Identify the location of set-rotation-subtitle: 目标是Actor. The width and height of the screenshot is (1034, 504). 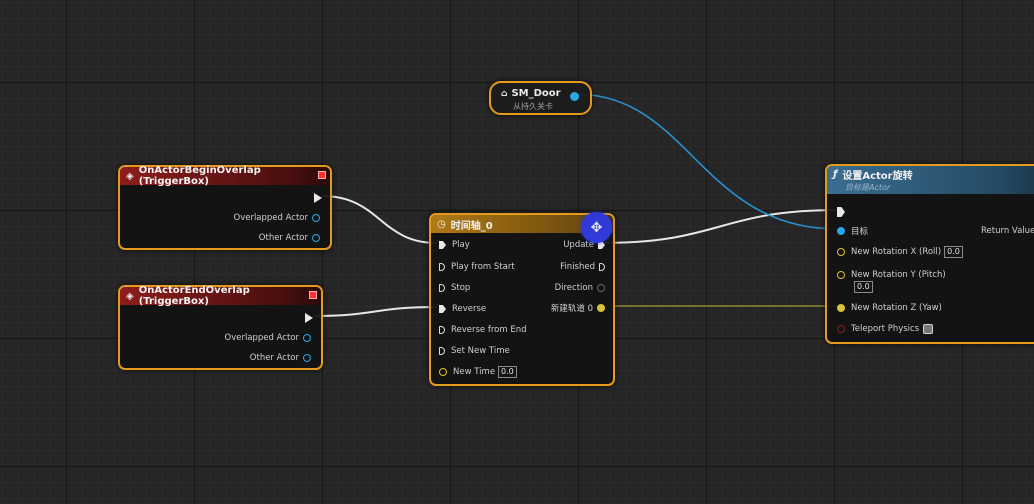
(868, 187).